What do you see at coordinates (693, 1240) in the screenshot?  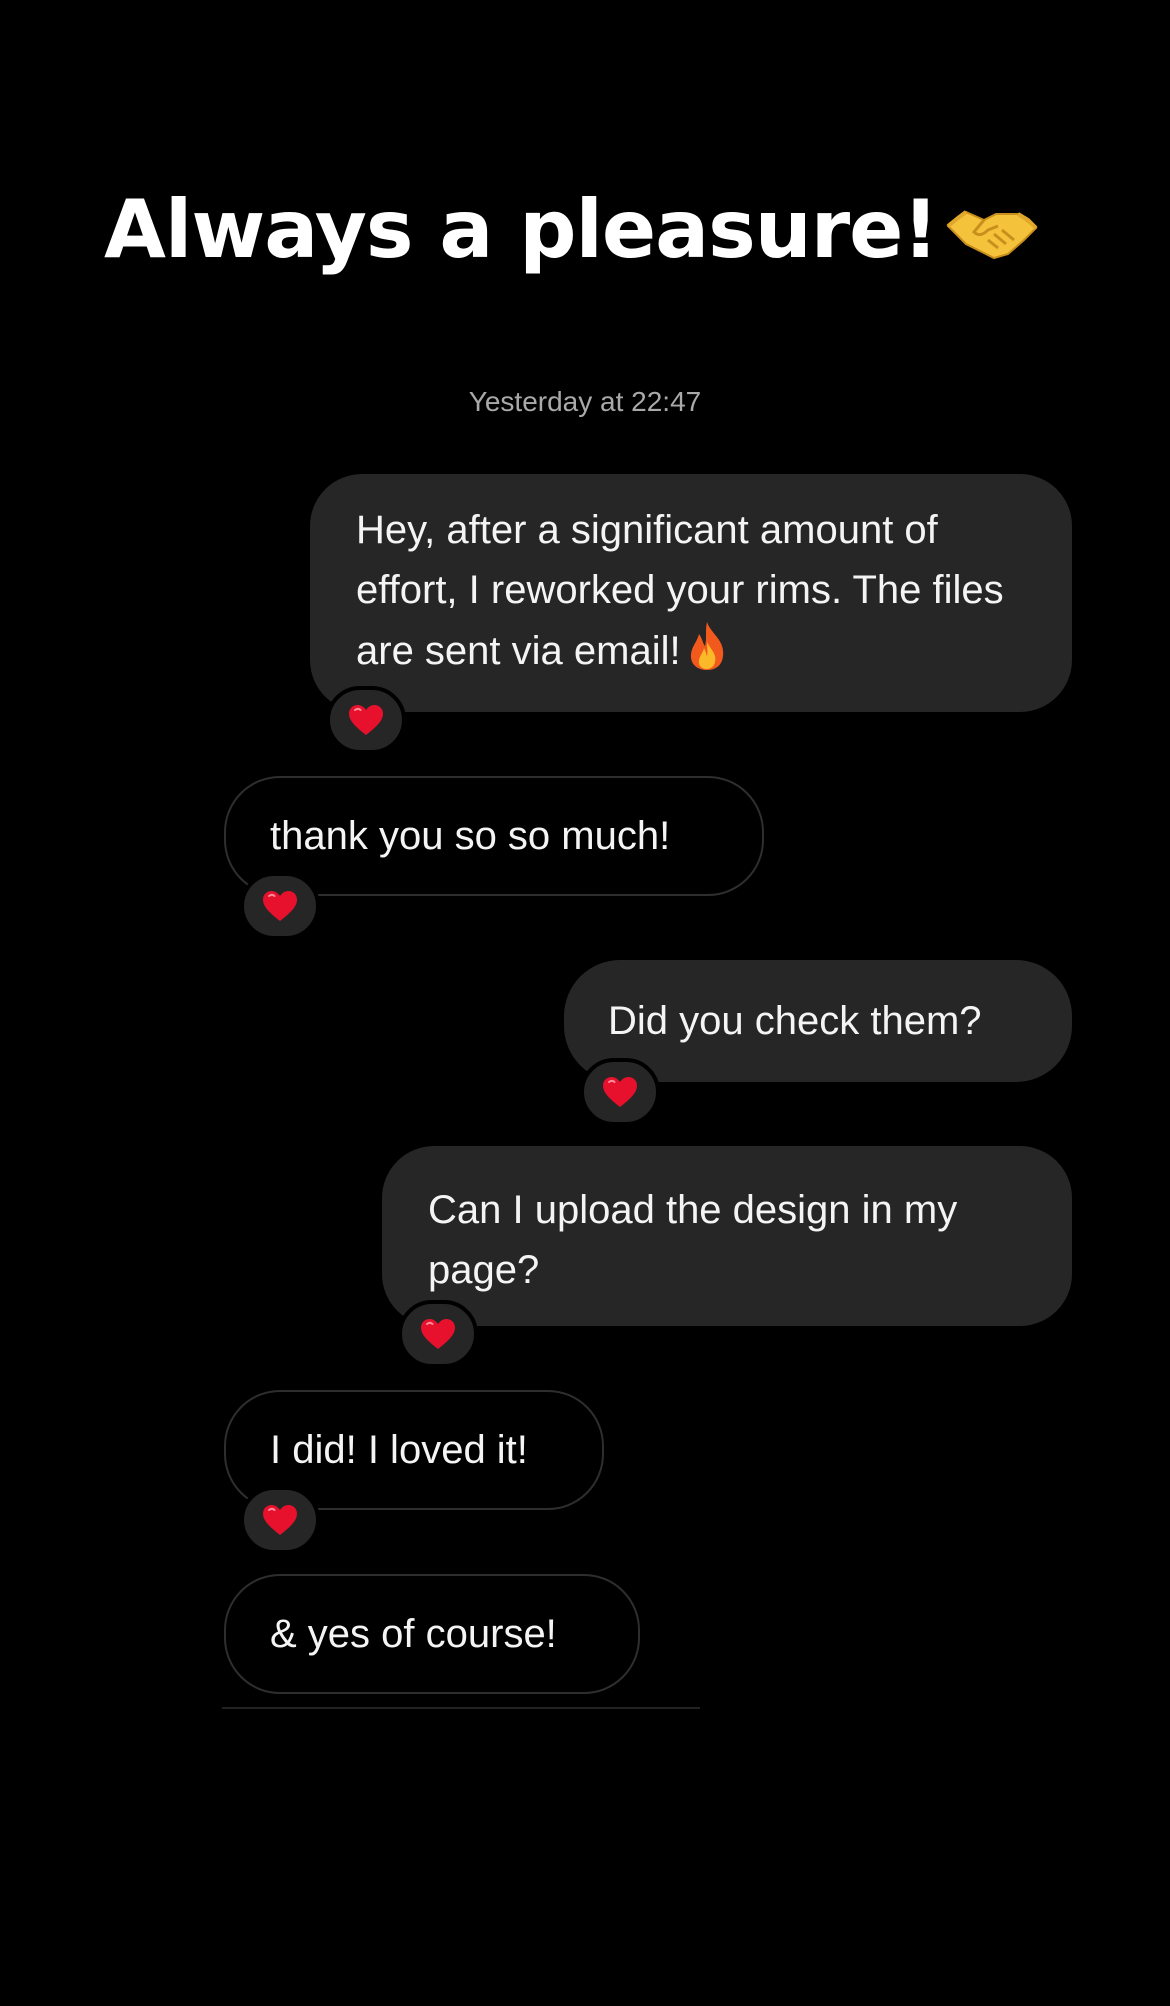 I see `message-text: Can I upload the design in my page?` at bounding box center [693, 1240].